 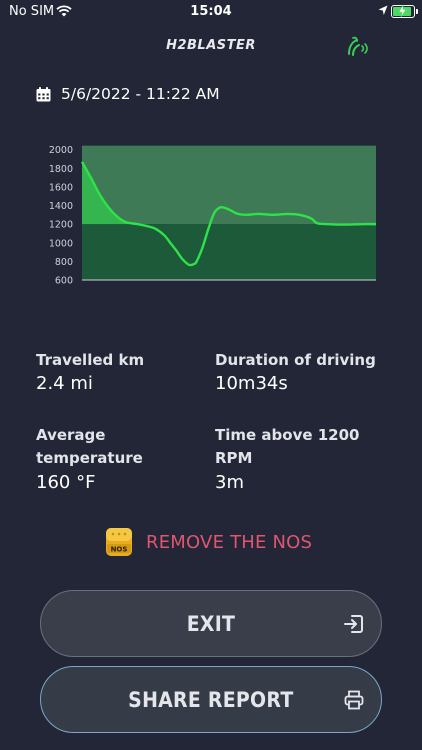 I want to click on printer-icon, so click(x=354, y=699).